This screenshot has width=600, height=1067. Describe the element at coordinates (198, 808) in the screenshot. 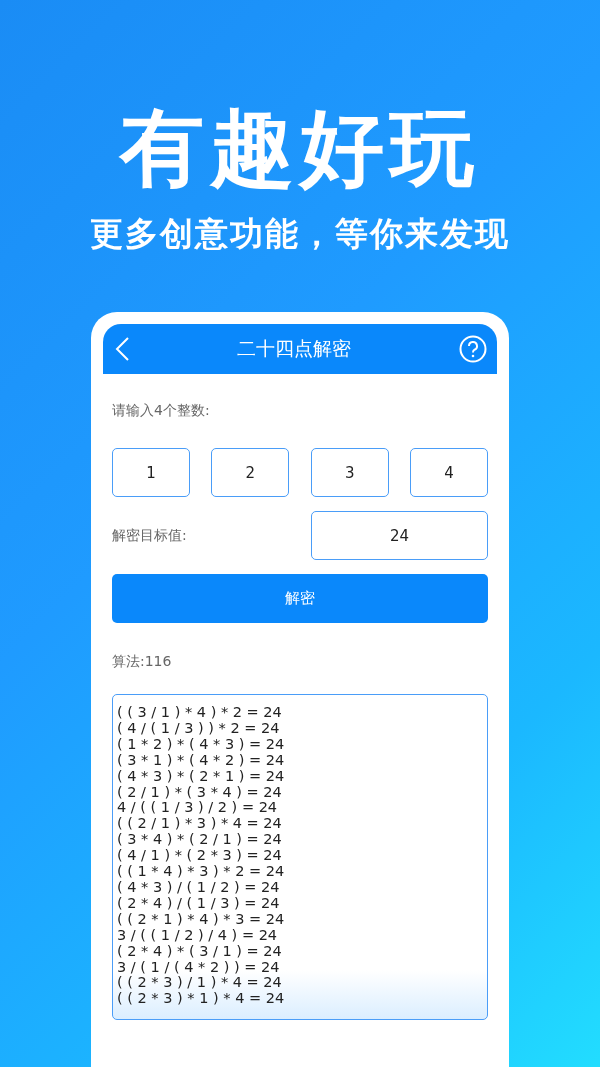

I see `formula-line: 4 / ( ( 1 / 3 ) / 2 ) = 24` at that location.